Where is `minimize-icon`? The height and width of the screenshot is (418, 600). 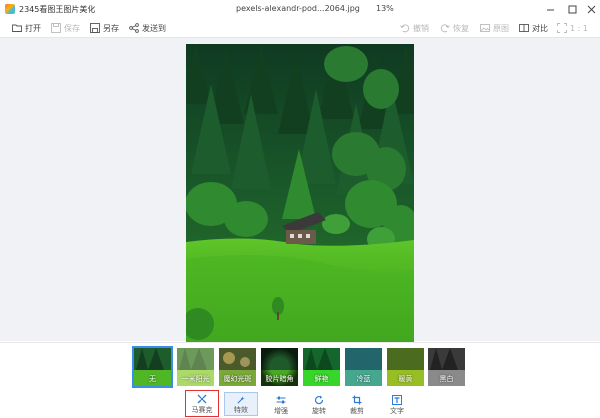
minimize-icon is located at coordinates (550, 9).